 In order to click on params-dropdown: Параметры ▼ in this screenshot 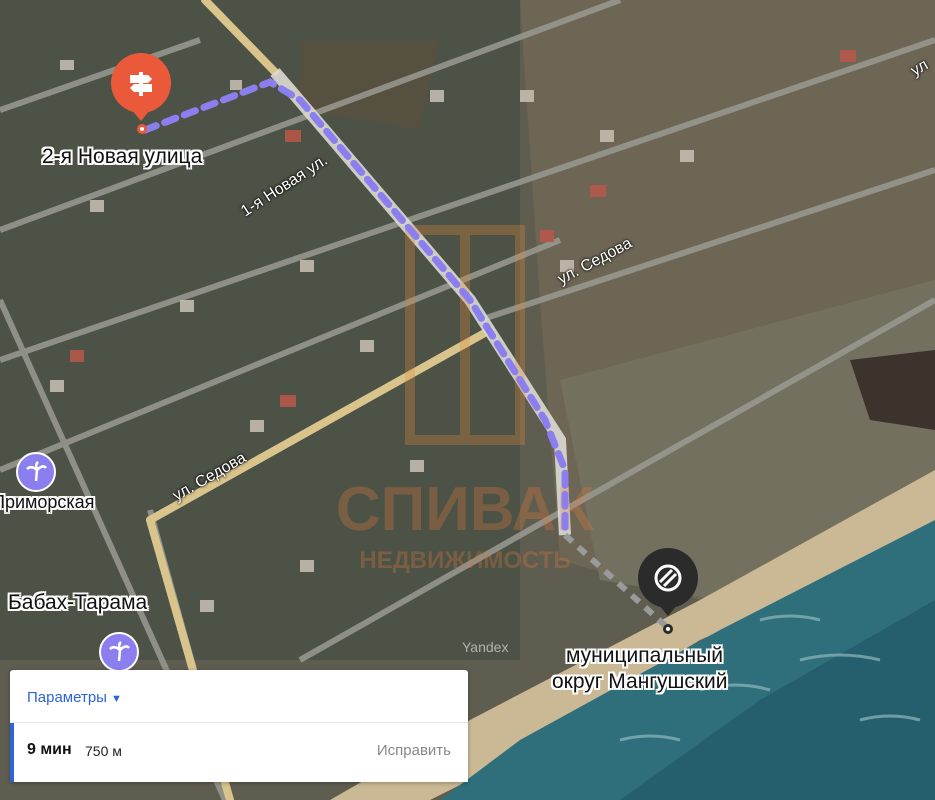, I will do `click(74, 697)`.